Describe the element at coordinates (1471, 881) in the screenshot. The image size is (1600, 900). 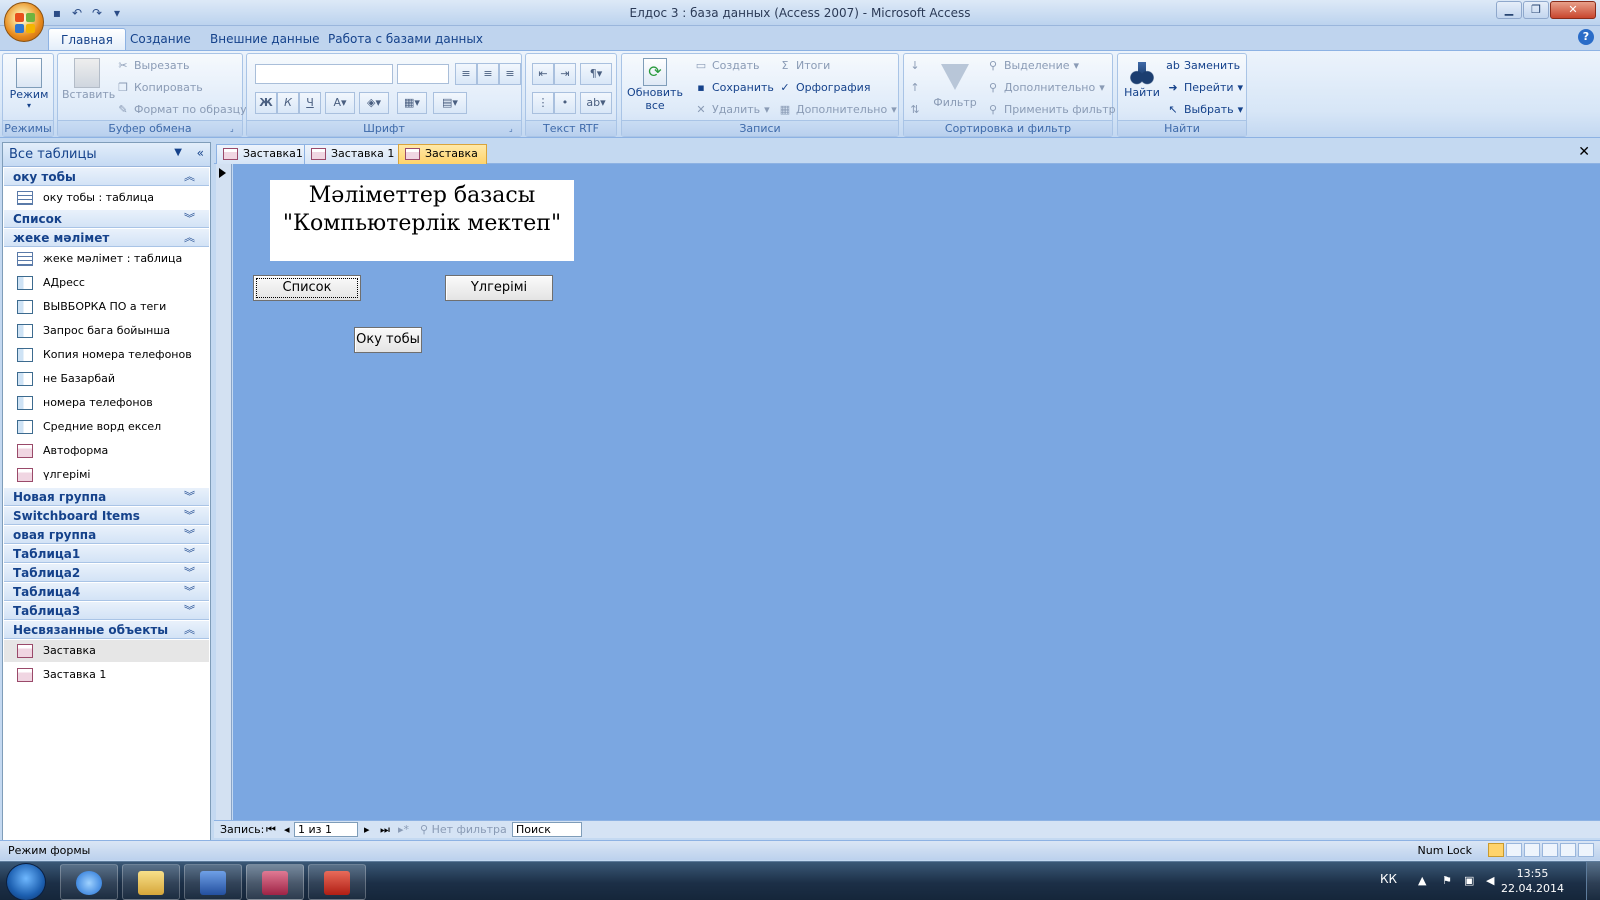
I see `network-icon: ▣` at that location.